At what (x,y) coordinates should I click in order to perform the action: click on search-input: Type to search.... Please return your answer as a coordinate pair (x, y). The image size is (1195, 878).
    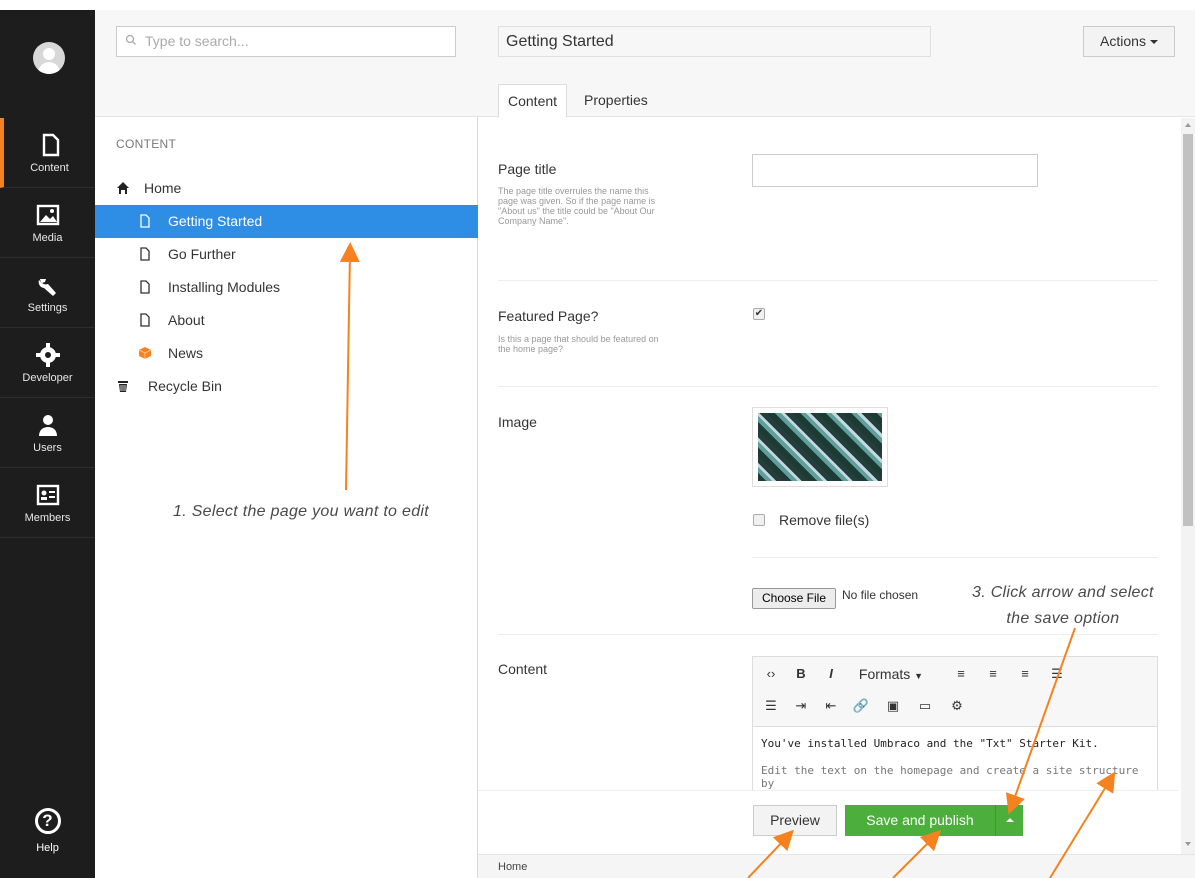
    Looking at the image, I should click on (286, 41).